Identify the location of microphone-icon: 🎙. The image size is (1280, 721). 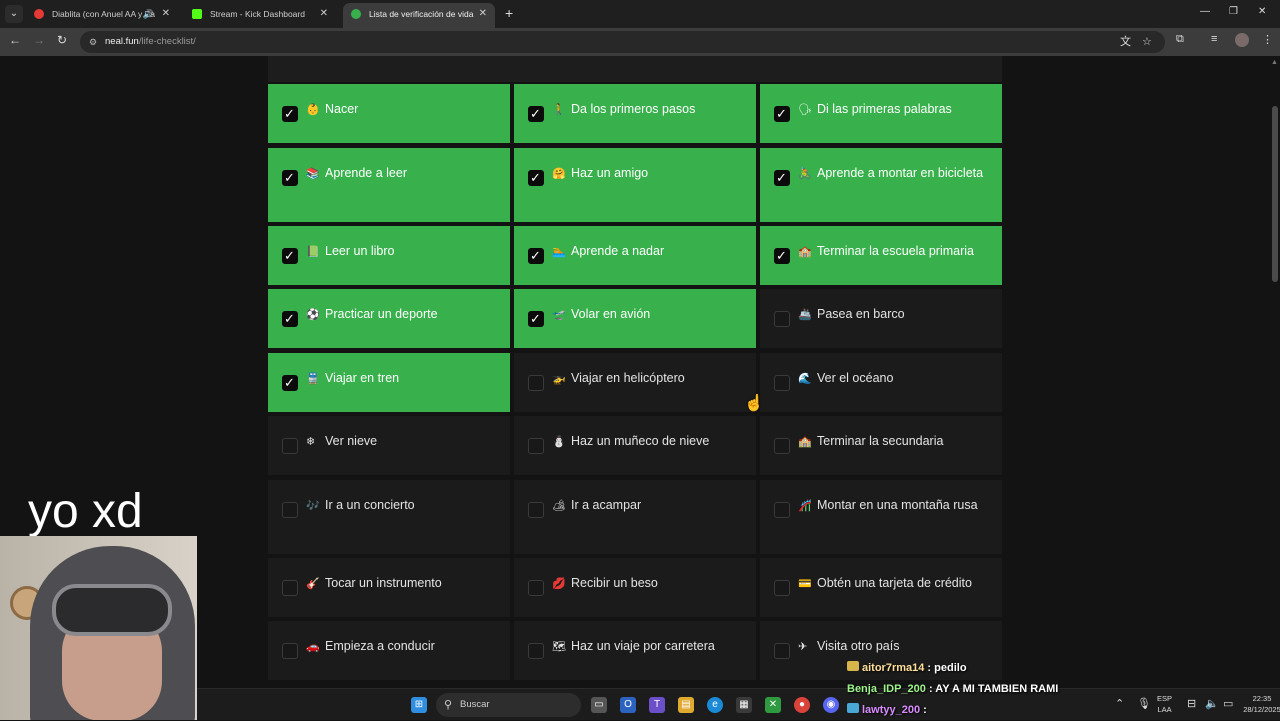
(1144, 703).